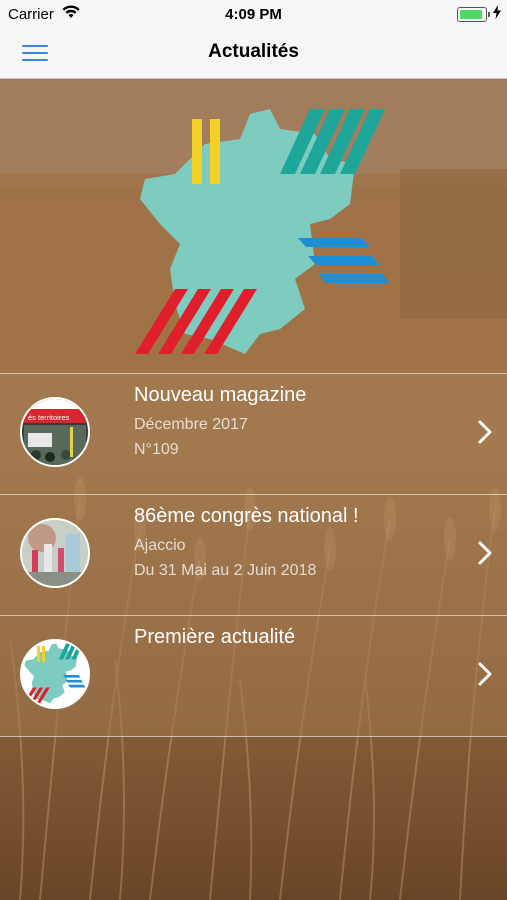  Describe the element at coordinates (253, 676) in the screenshot. I see `list-item: Première actualité` at that location.